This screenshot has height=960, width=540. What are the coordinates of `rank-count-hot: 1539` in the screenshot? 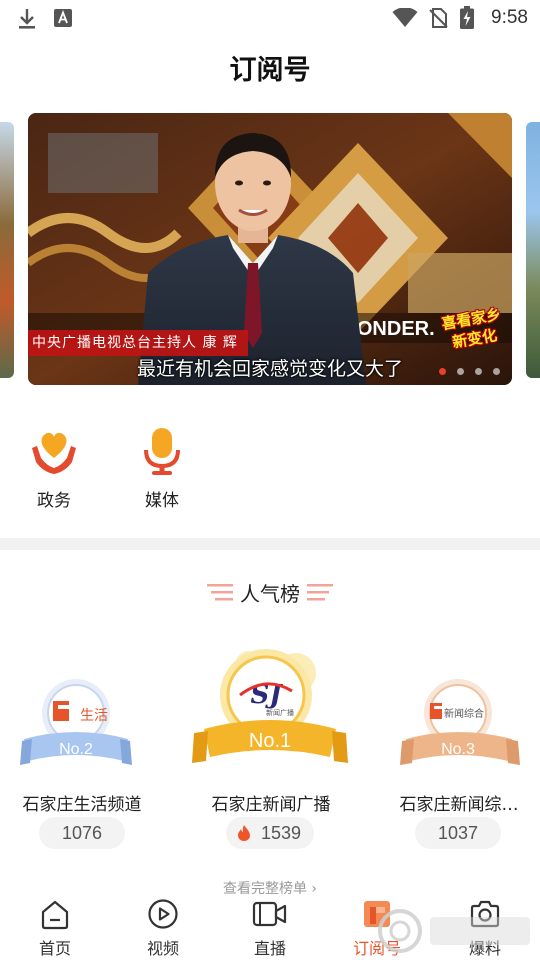 It's located at (270, 833).